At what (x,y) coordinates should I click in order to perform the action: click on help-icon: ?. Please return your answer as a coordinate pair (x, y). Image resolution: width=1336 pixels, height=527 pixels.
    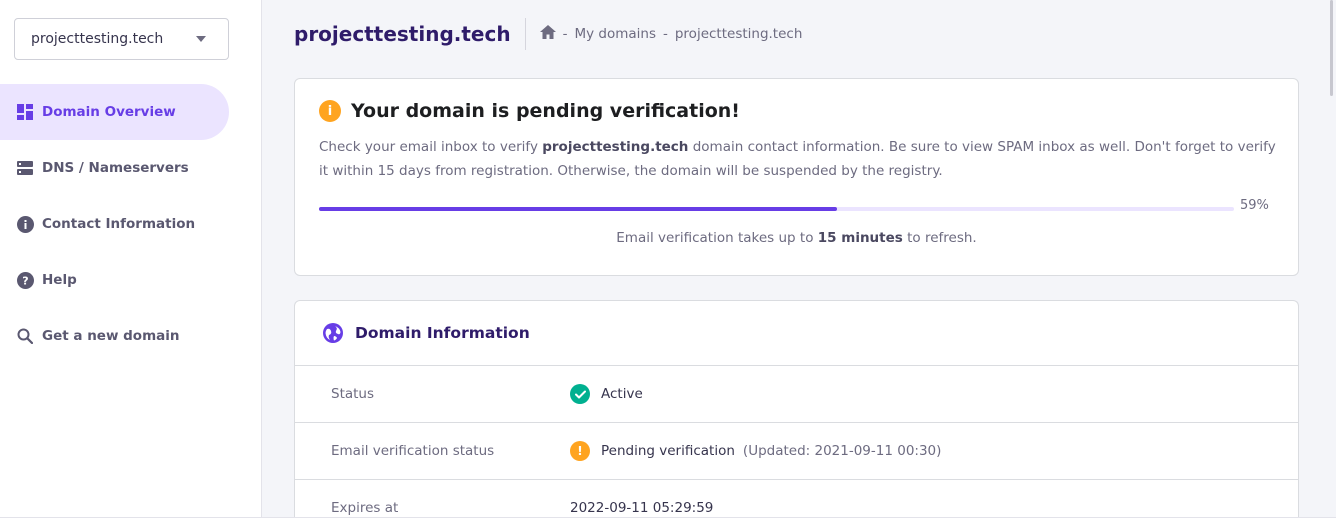
    Looking at the image, I should click on (25, 280).